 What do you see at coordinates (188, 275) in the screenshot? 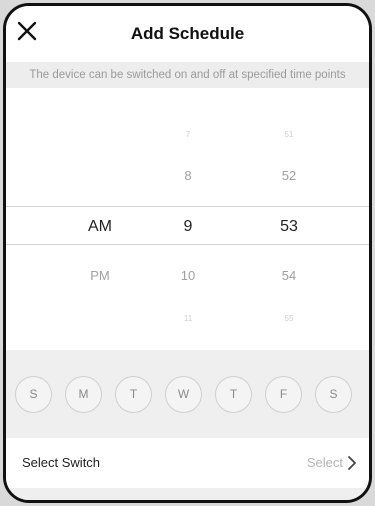
I see `hour-option: 10` at bounding box center [188, 275].